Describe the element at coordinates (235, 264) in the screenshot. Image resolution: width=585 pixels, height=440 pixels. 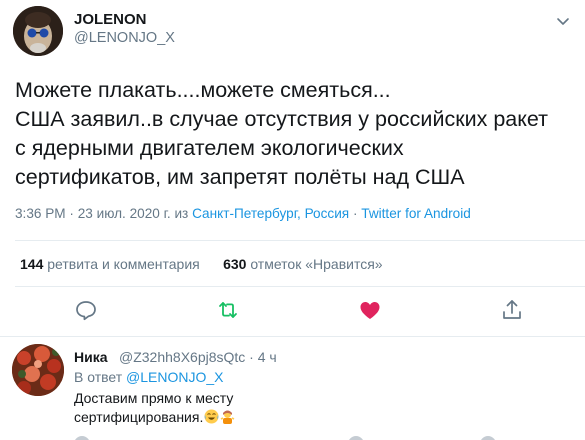
I see `likes-count: 630` at that location.